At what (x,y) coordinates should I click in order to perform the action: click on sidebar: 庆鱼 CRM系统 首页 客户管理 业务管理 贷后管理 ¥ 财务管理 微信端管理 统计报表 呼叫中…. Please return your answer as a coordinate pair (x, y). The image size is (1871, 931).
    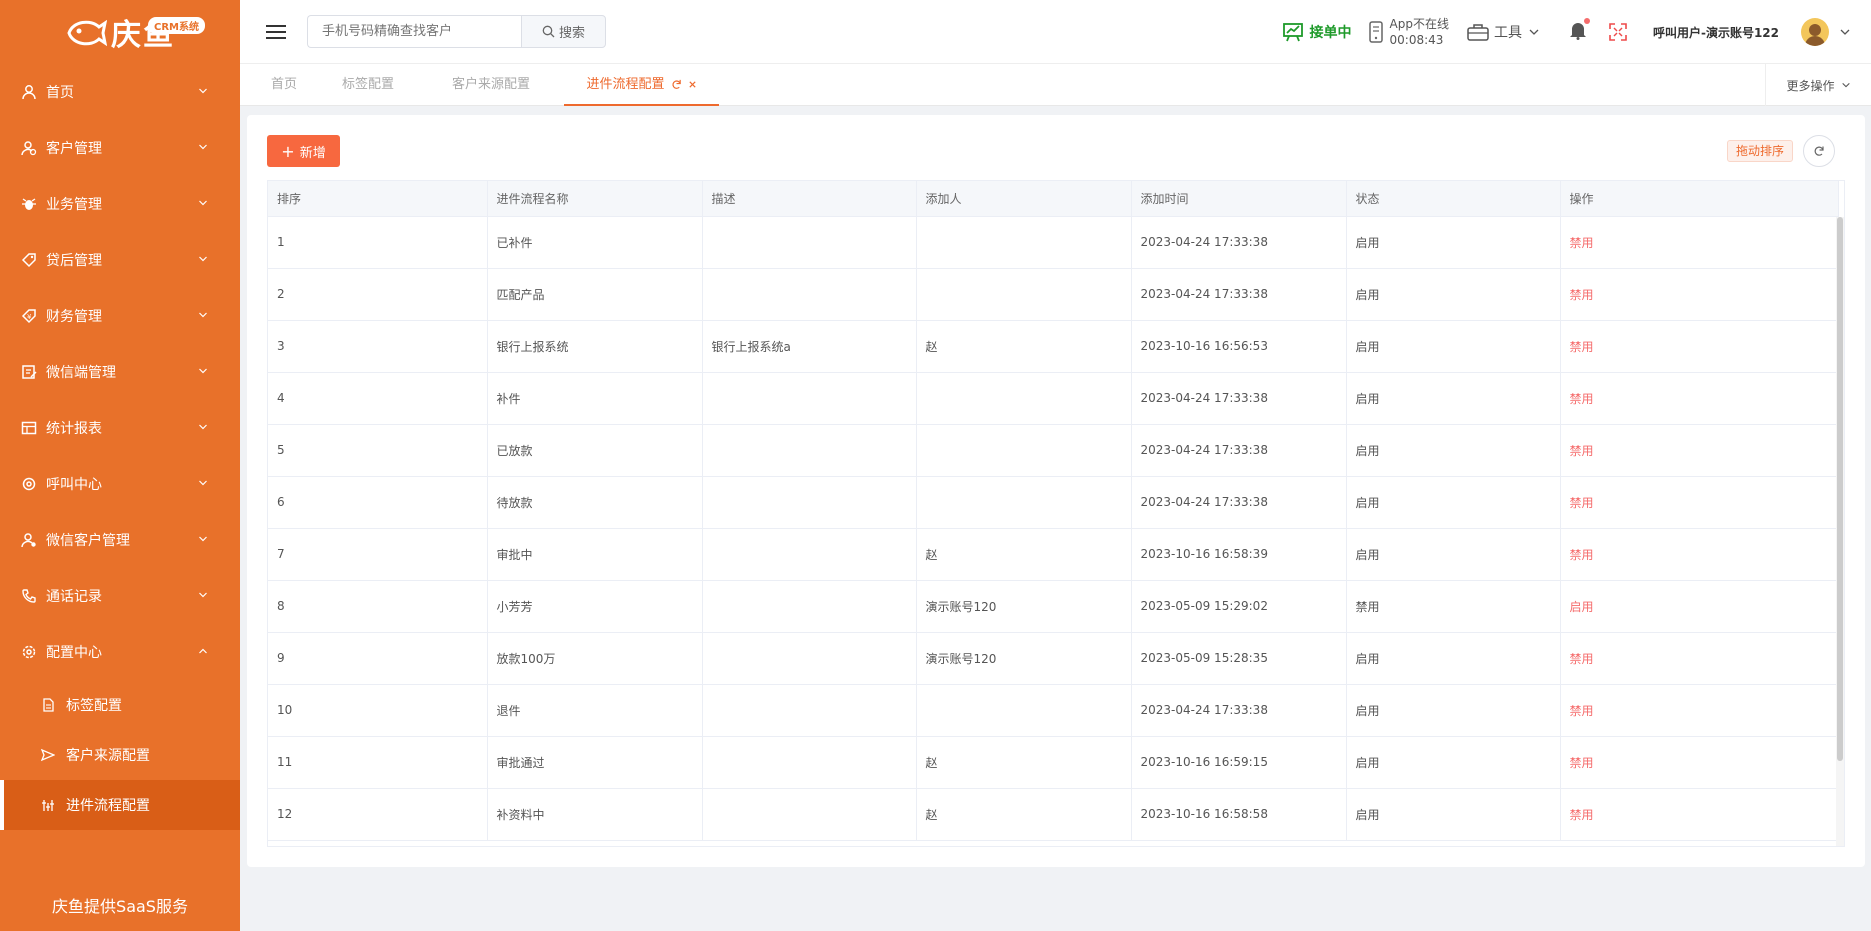
    Looking at the image, I should click on (120, 465).